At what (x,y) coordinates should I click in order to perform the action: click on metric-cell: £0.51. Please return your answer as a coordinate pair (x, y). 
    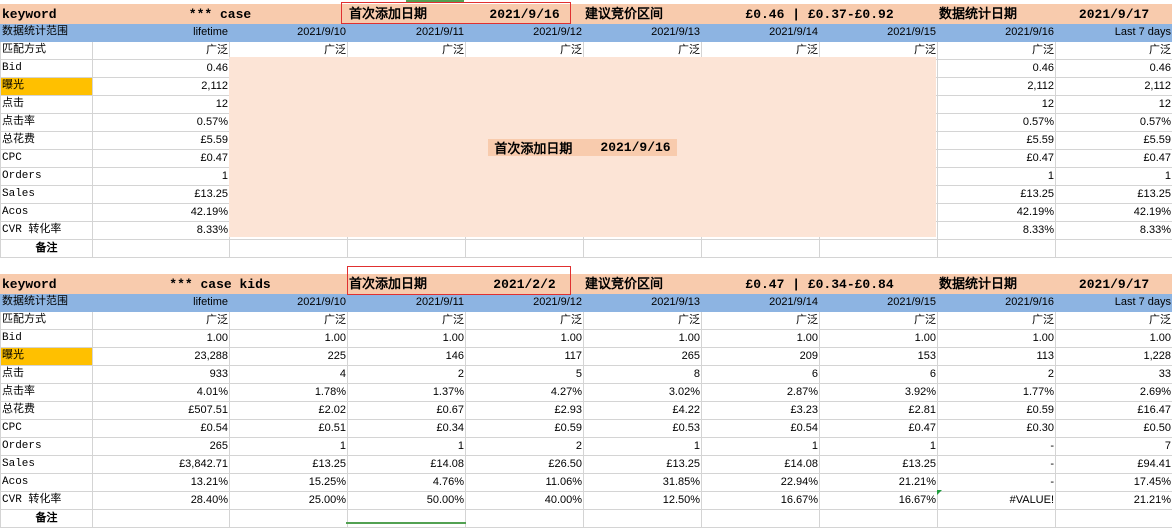
    Looking at the image, I should click on (289, 429).